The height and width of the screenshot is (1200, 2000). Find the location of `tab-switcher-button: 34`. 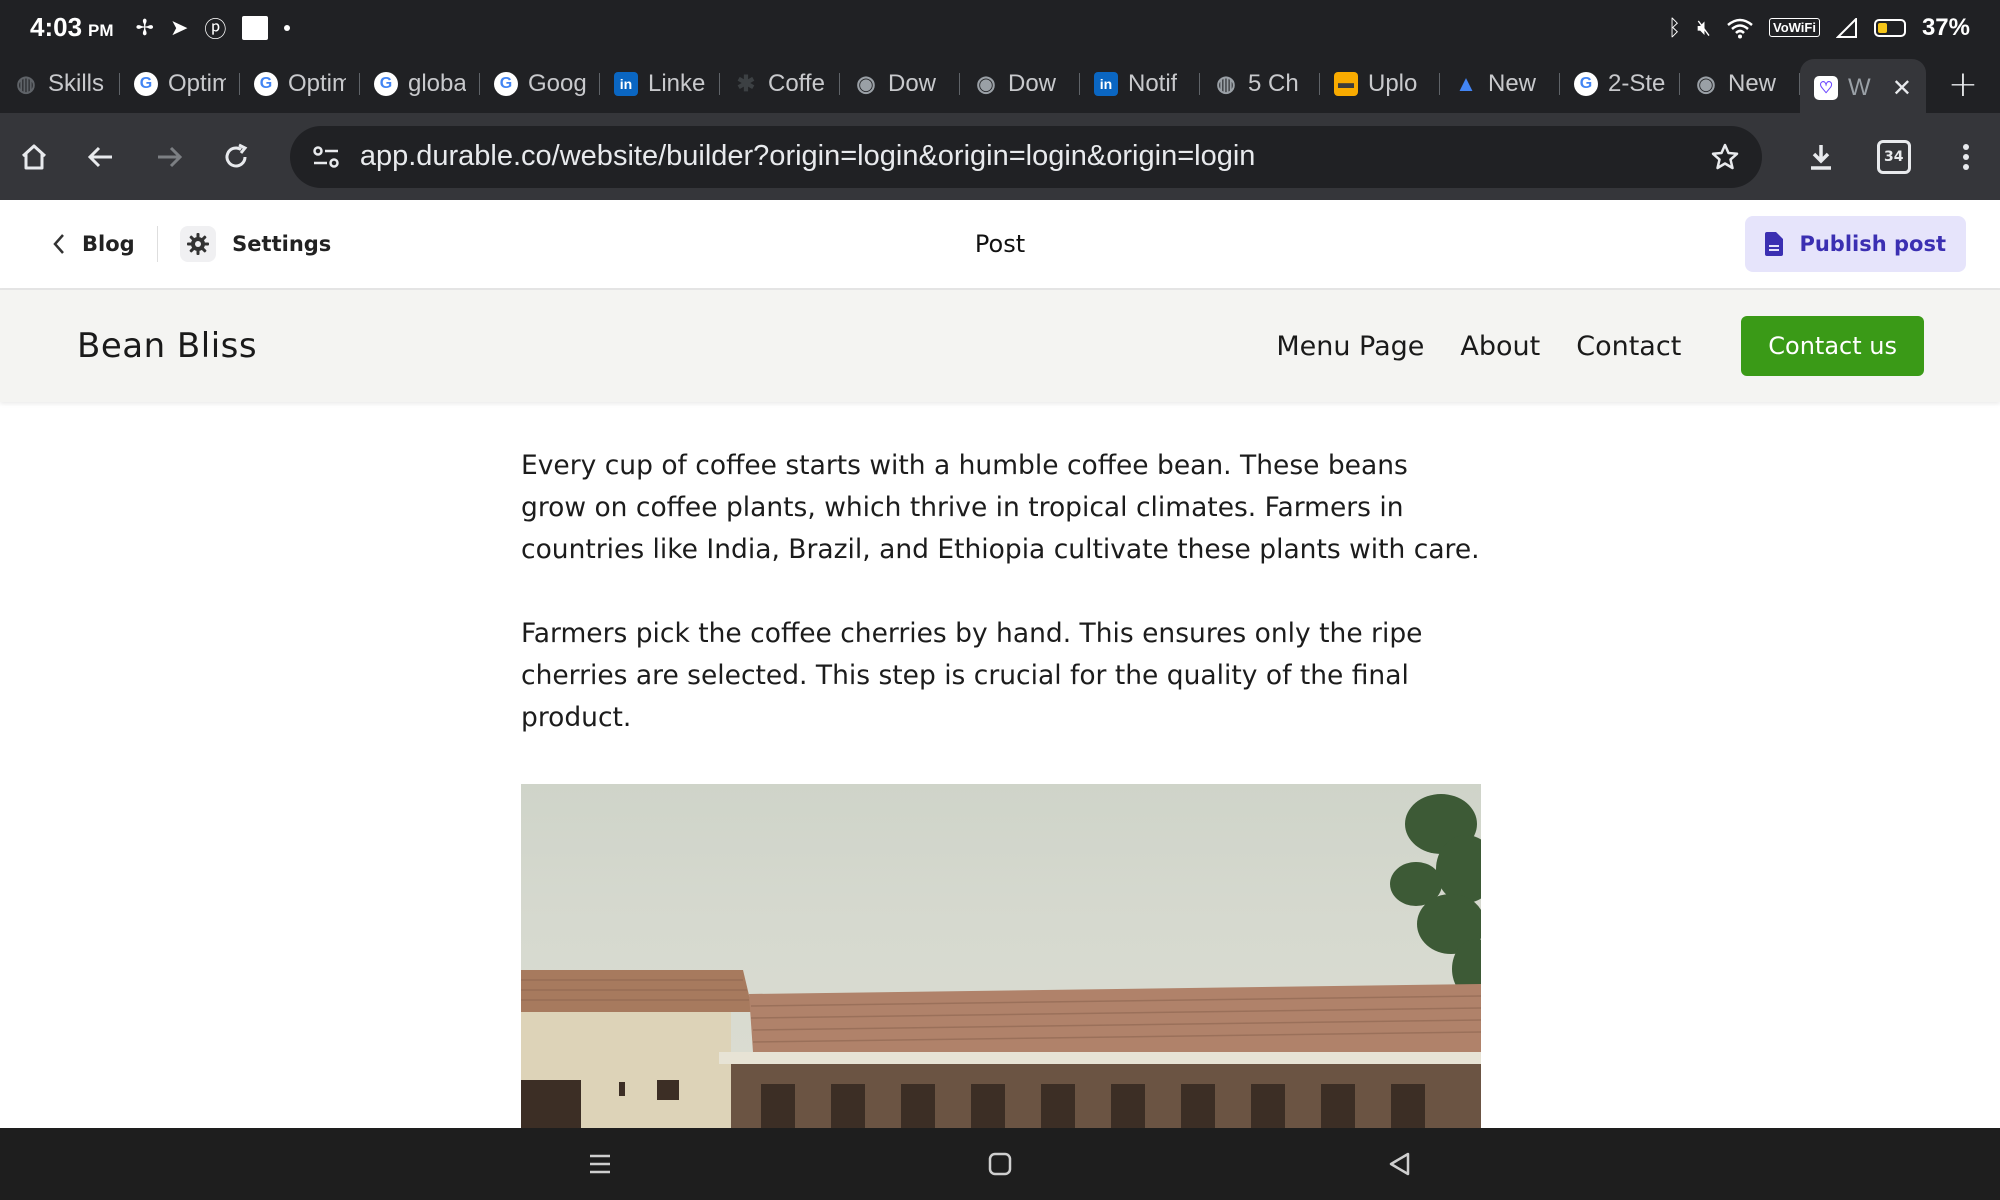

tab-switcher-button: 34 is located at coordinates (1893, 157).